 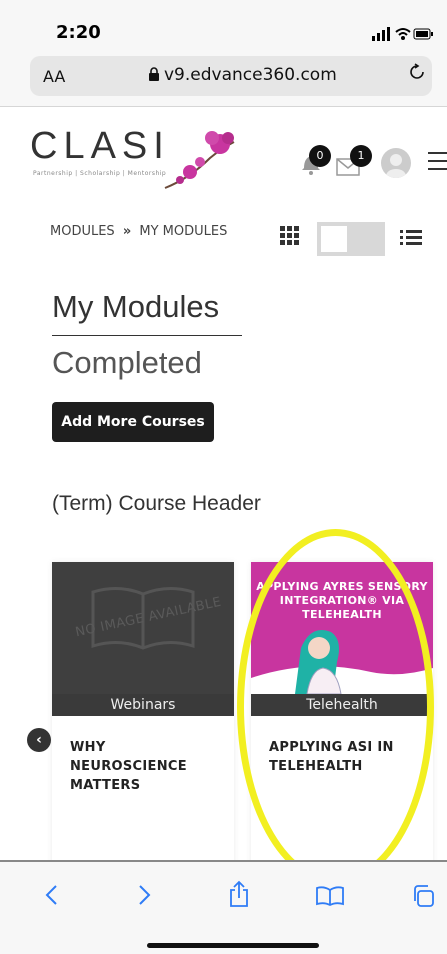 I want to click on menu-icon, so click(x=437, y=164).